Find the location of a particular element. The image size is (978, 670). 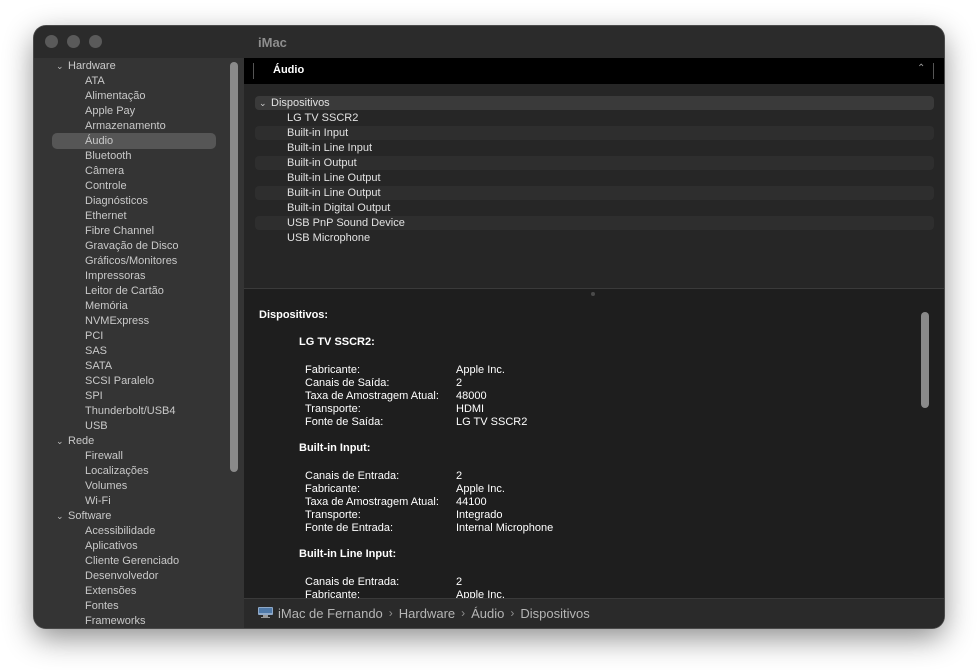

sidebar-item-label: Bluetooth is located at coordinates (108, 156).